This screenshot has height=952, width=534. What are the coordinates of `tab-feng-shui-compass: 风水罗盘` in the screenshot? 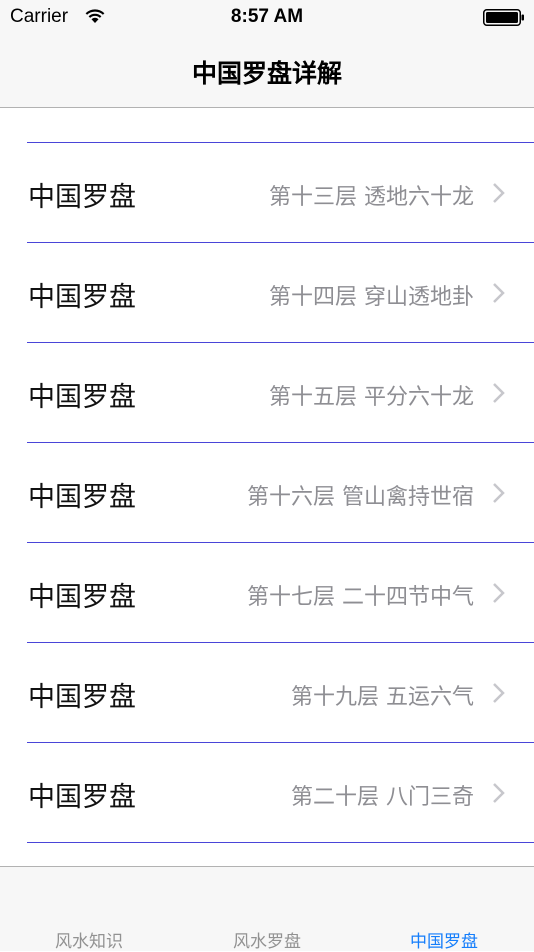 It's located at (267, 939).